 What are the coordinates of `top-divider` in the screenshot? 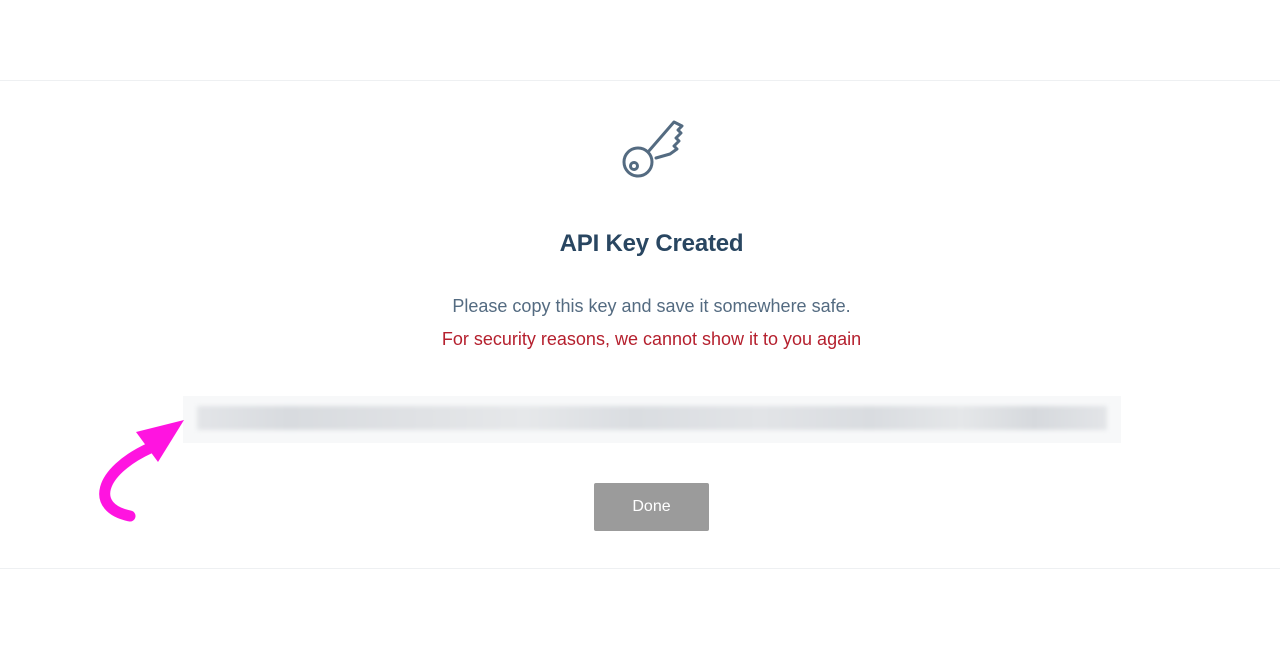 It's located at (640, 80).